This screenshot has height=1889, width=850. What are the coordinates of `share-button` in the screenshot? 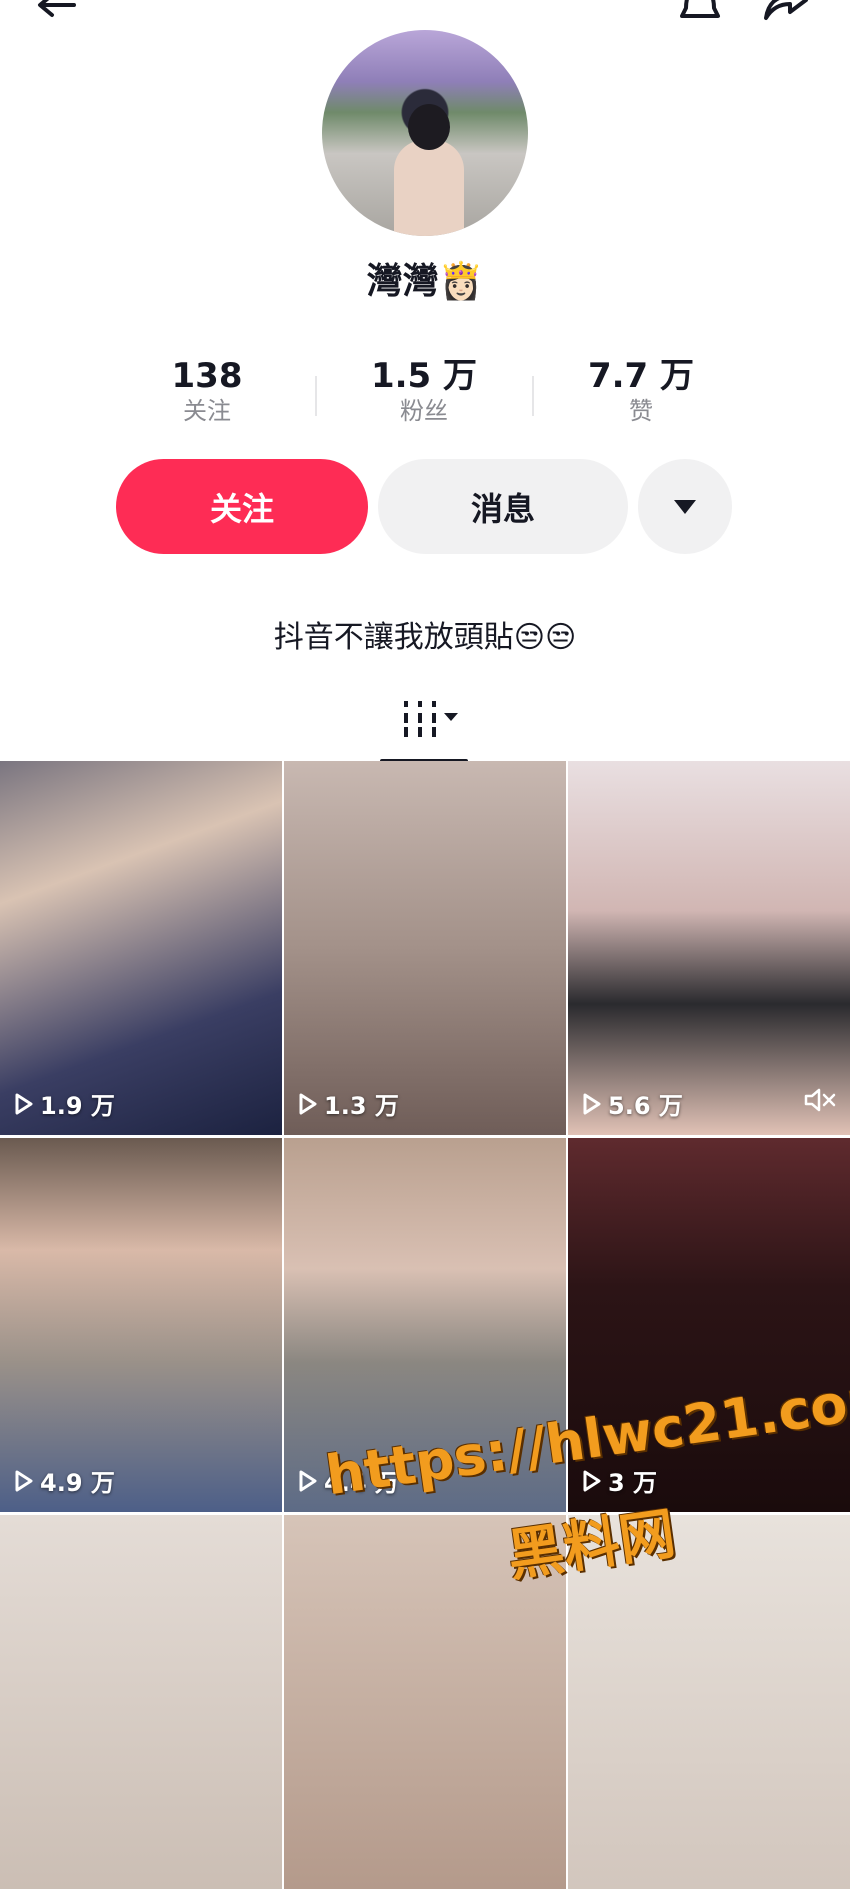 It's located at (786, 14).